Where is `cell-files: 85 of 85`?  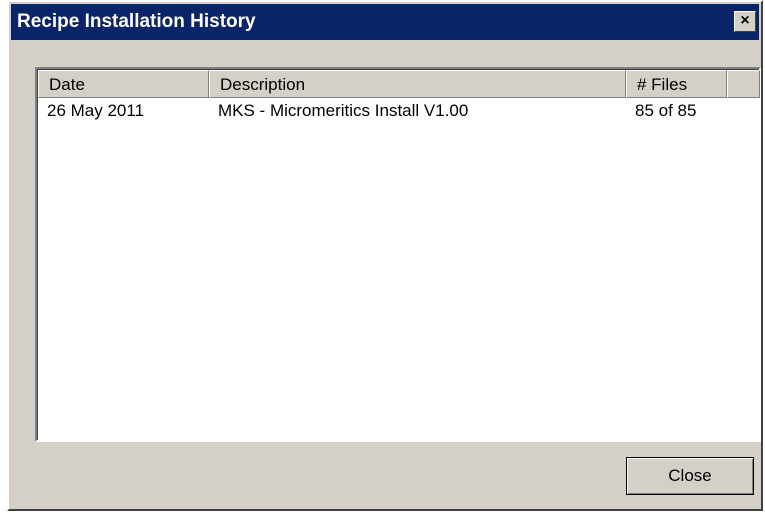
cell-files: 85 of 85 is located at coordinates (666, 110).